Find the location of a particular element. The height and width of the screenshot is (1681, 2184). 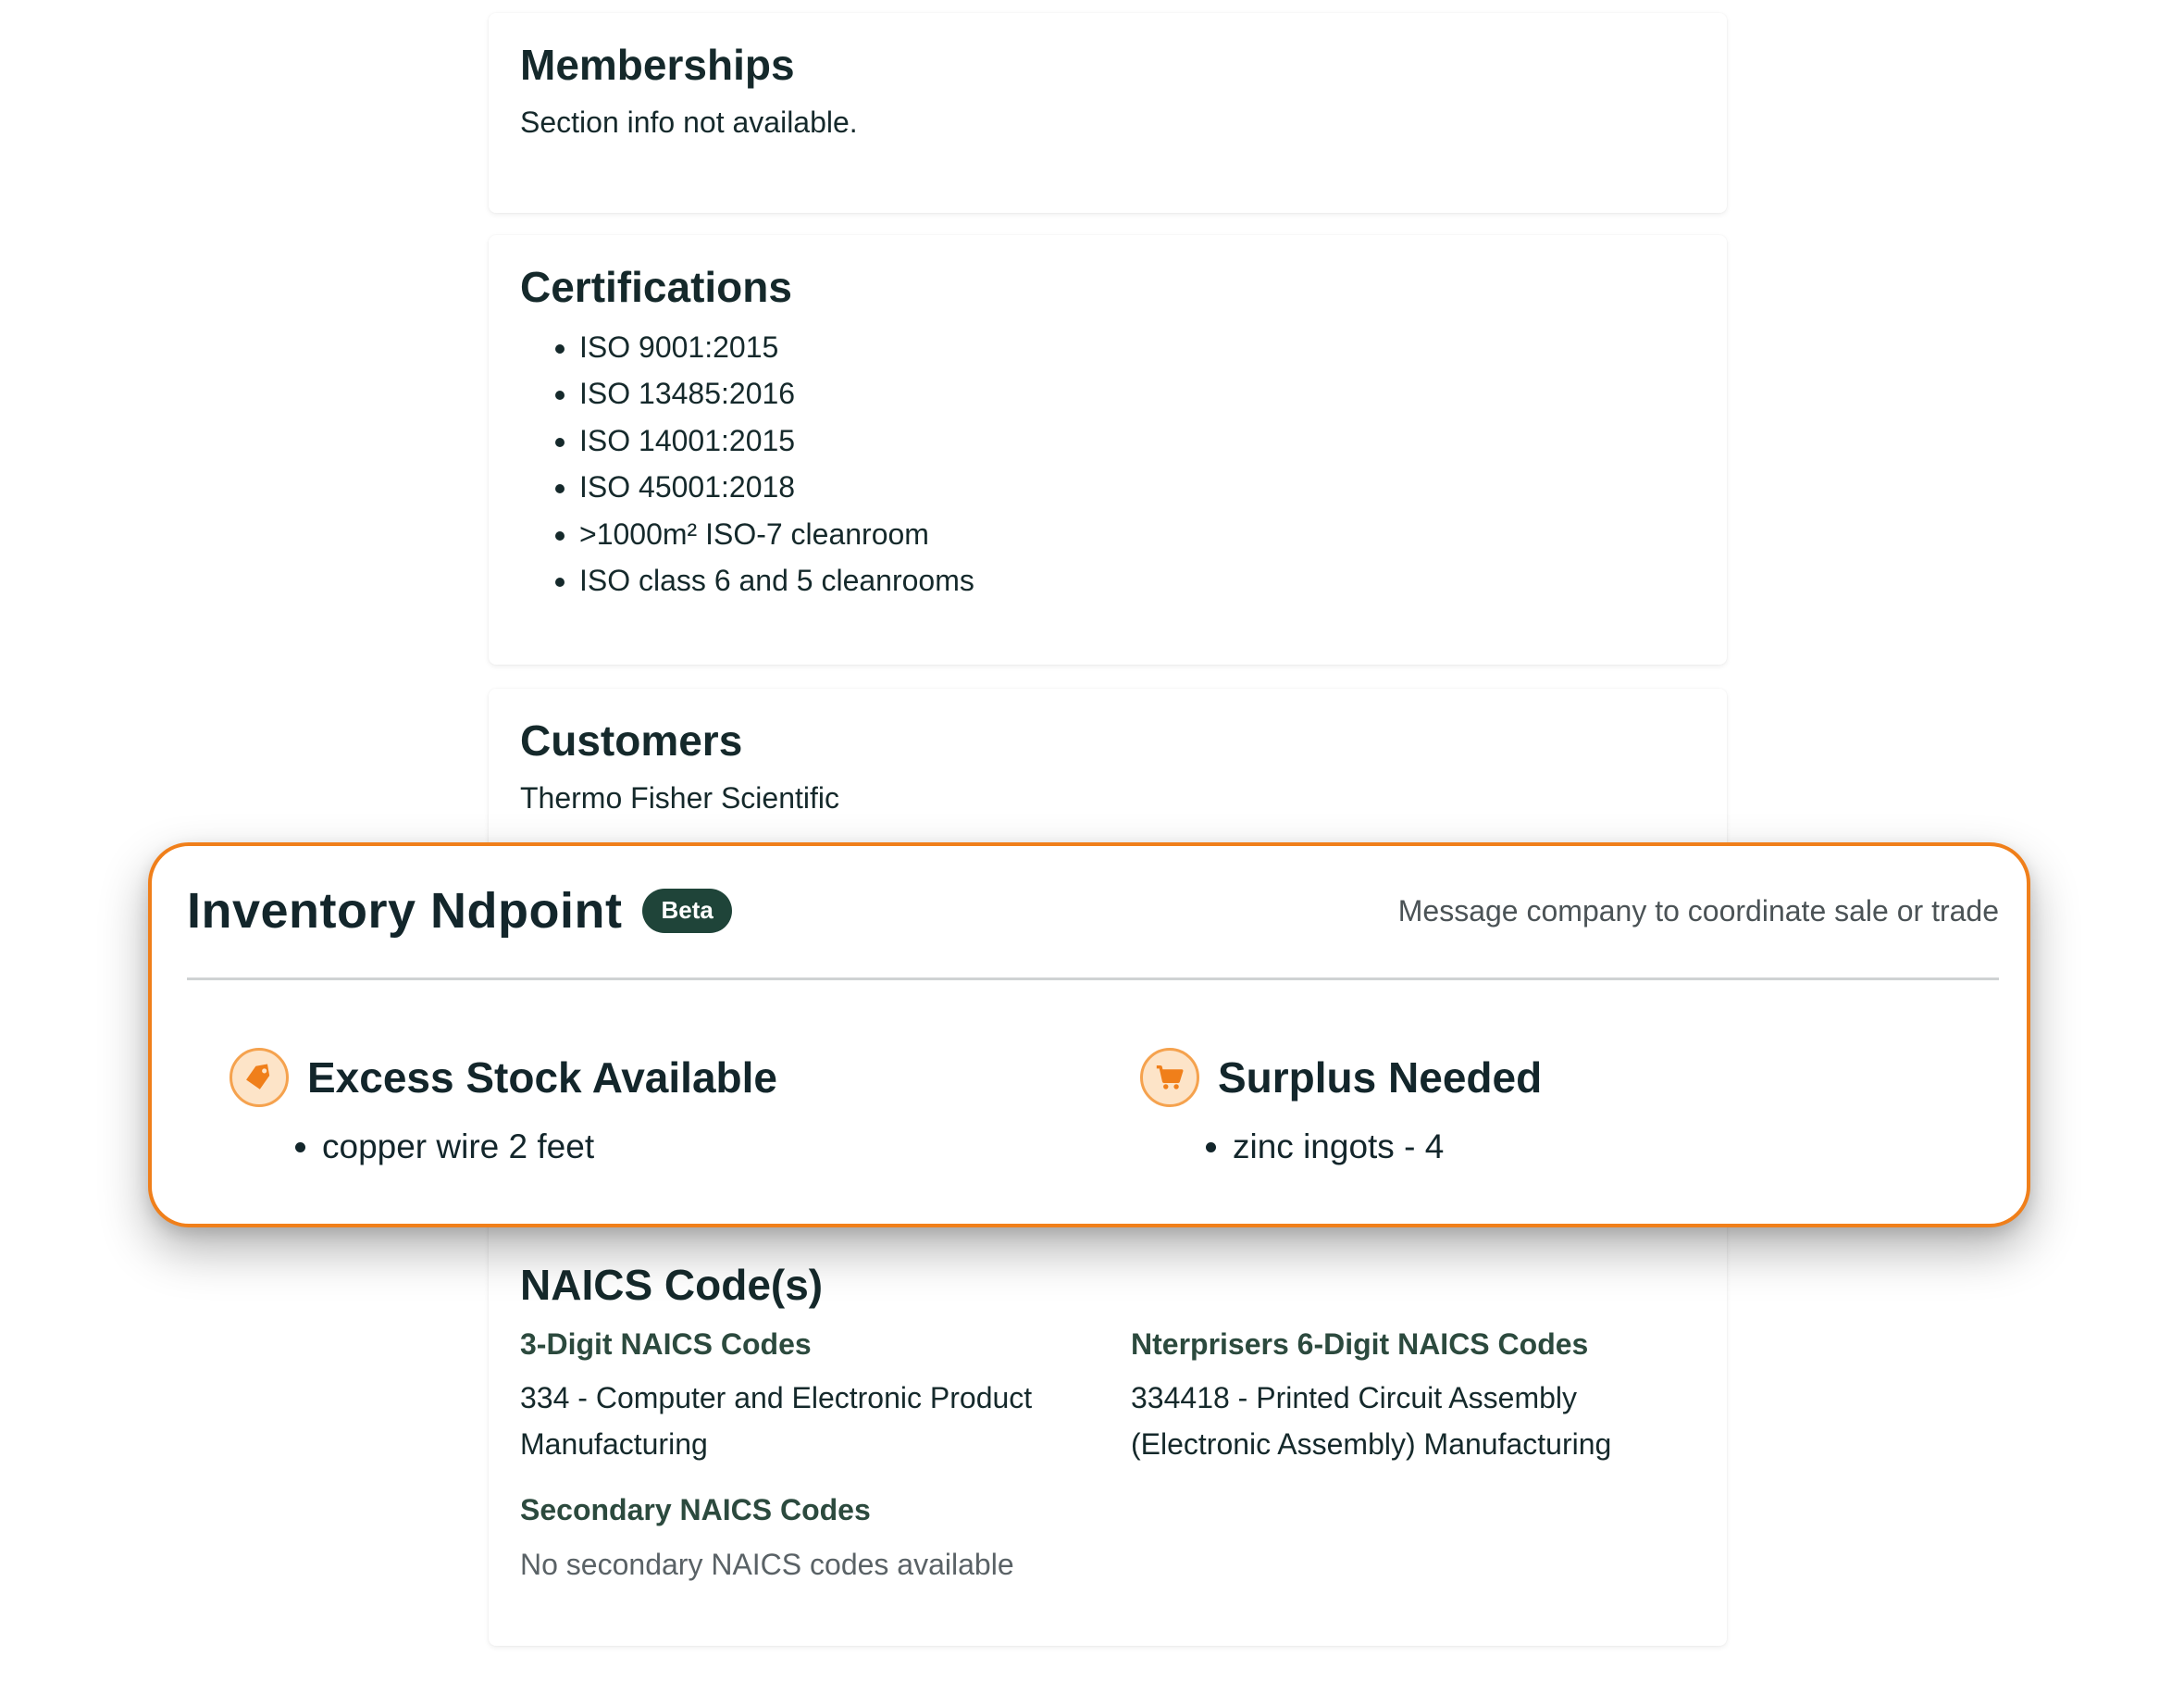

beta-badge: Beta is located at coordinates (687, 911).